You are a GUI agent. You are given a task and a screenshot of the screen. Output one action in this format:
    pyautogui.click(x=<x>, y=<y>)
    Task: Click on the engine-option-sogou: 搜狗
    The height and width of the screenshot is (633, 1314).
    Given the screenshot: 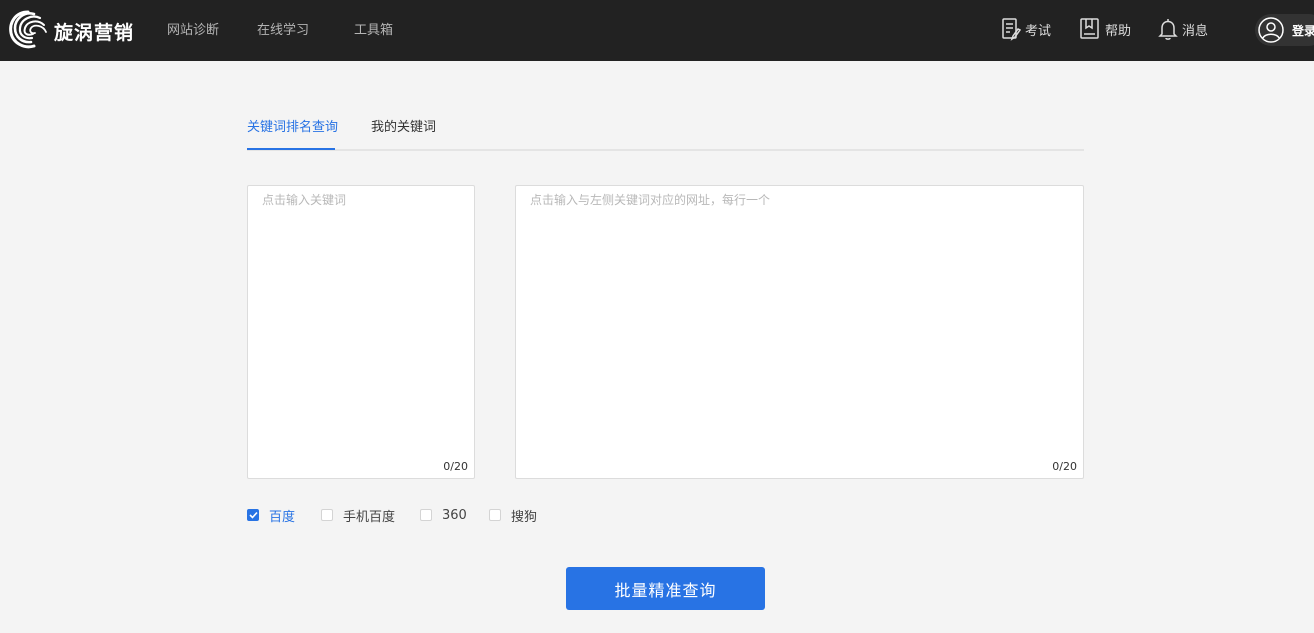 What is the action you would take?
    pyautogui.click(x=513, y=516)
    